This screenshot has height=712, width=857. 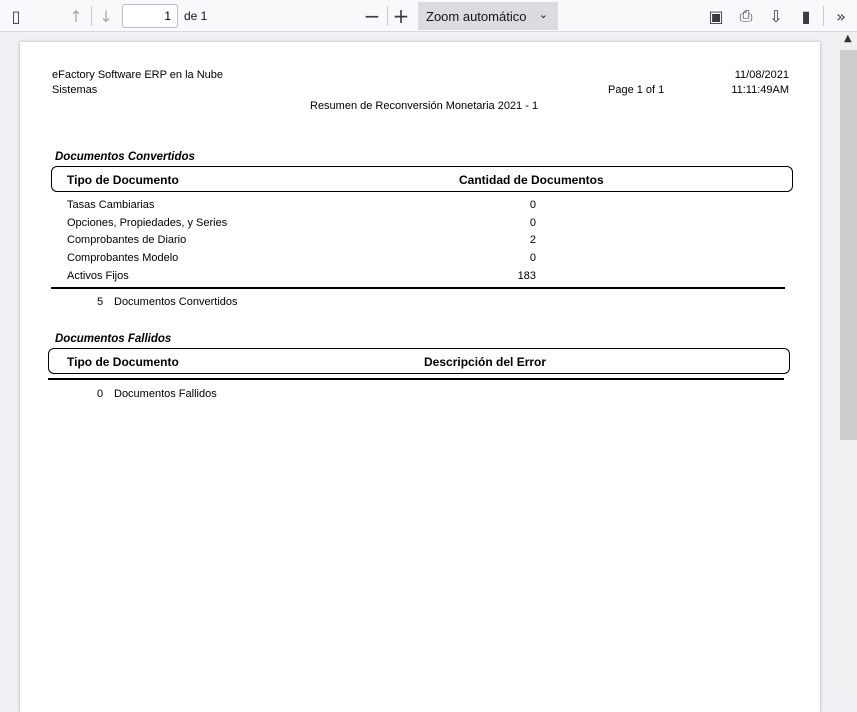 What do you see at coordinates (760, 90) in the screenshot?
I see `report-time: 11:11:49AM` at bounding box center [760, 90].